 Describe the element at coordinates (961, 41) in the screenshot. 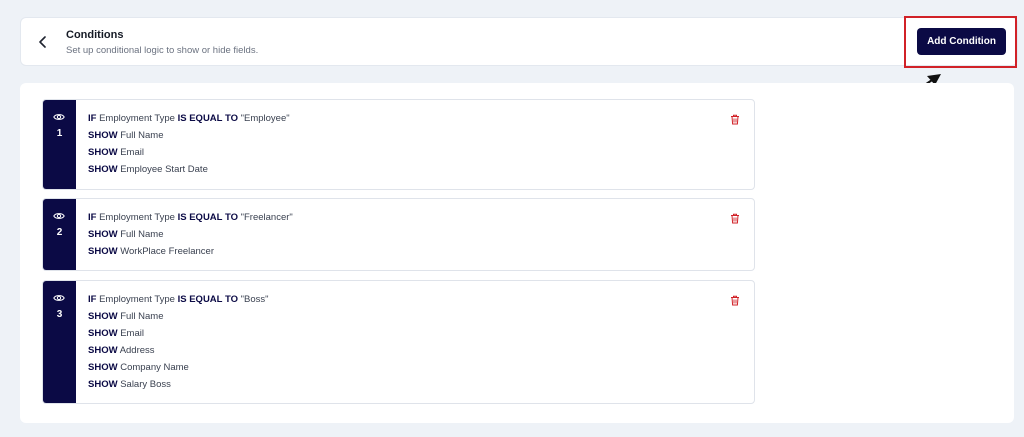

I see `add-condition-button: Add Condition` at that location.